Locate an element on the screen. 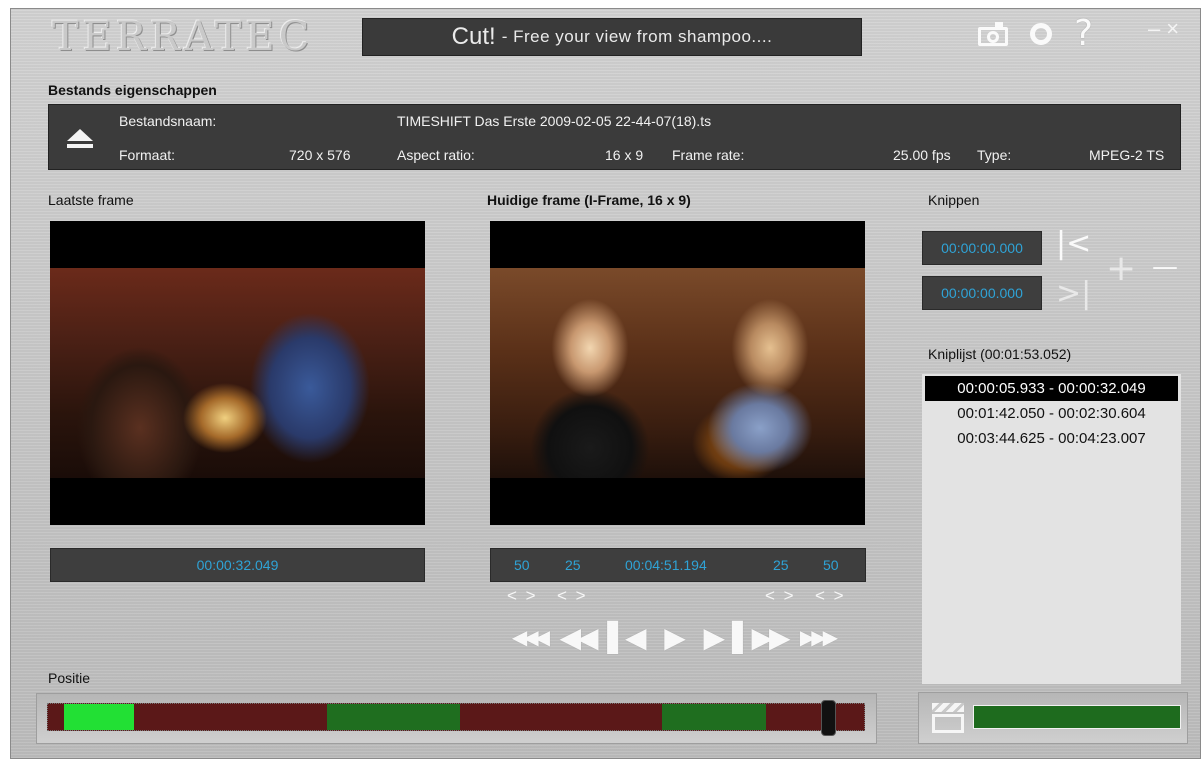 This screenshot has height=767, width=1201. clapperboard-icon is located at coordinates (948, 718).